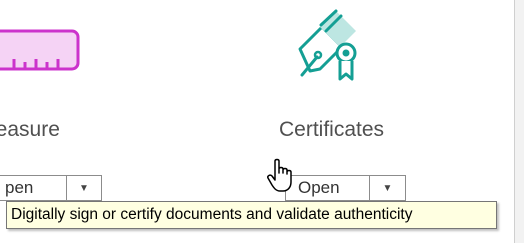 The image size is (524, 243). Describe the element at coordinates (30, 129) in the screenshot. I see `measure-label: leasure` at that location.